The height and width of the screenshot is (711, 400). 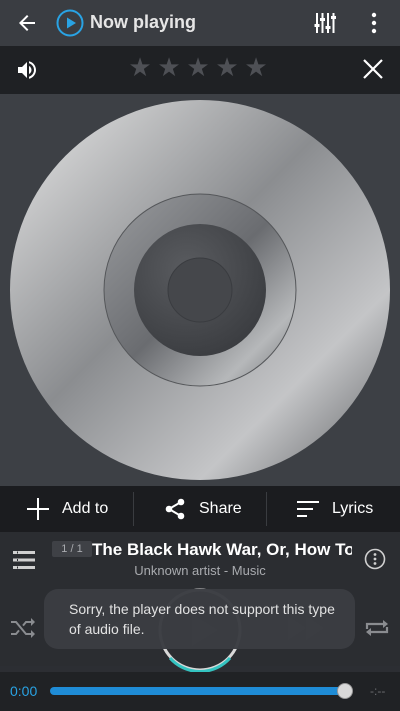 What do you see at coordinates (27, 70) in the screenshot?
I see `volume-icon` at bounding box center [27, 70].